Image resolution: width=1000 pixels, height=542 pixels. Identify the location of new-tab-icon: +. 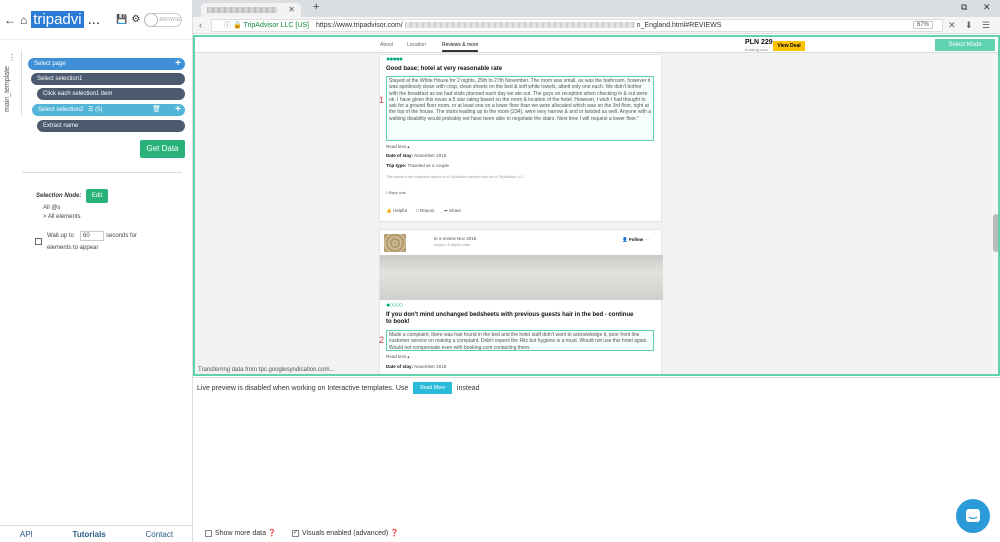
(316, 7).